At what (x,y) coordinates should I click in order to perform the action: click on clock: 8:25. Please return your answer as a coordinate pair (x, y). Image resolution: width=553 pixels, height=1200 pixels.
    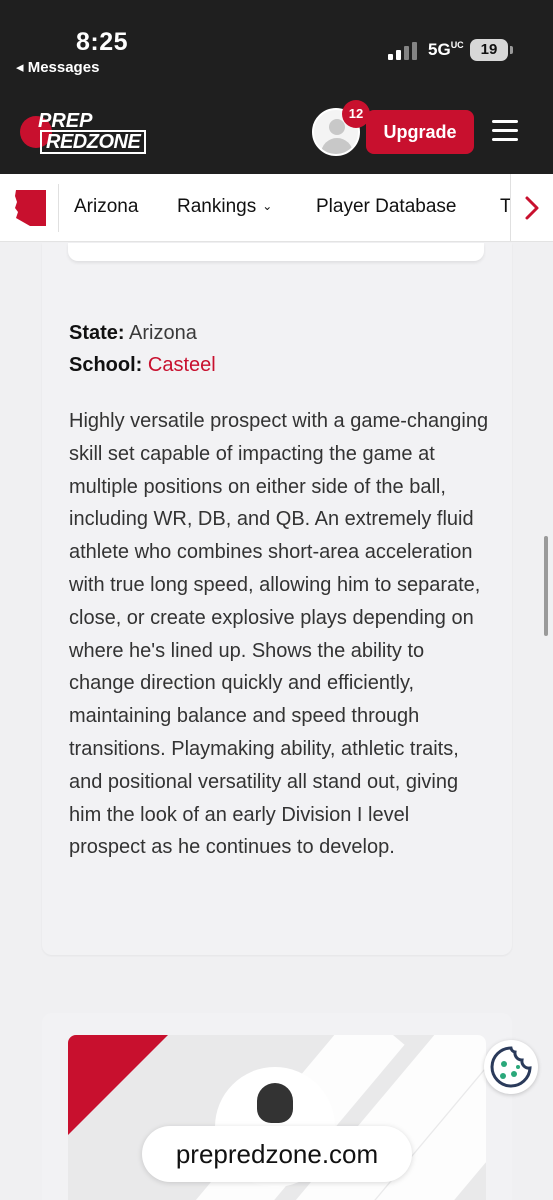
    Looking at the image, I should click on (102, 42).